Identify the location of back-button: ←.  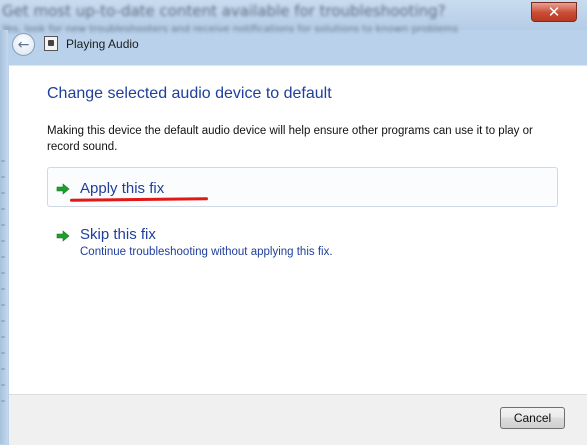
(23, 44).